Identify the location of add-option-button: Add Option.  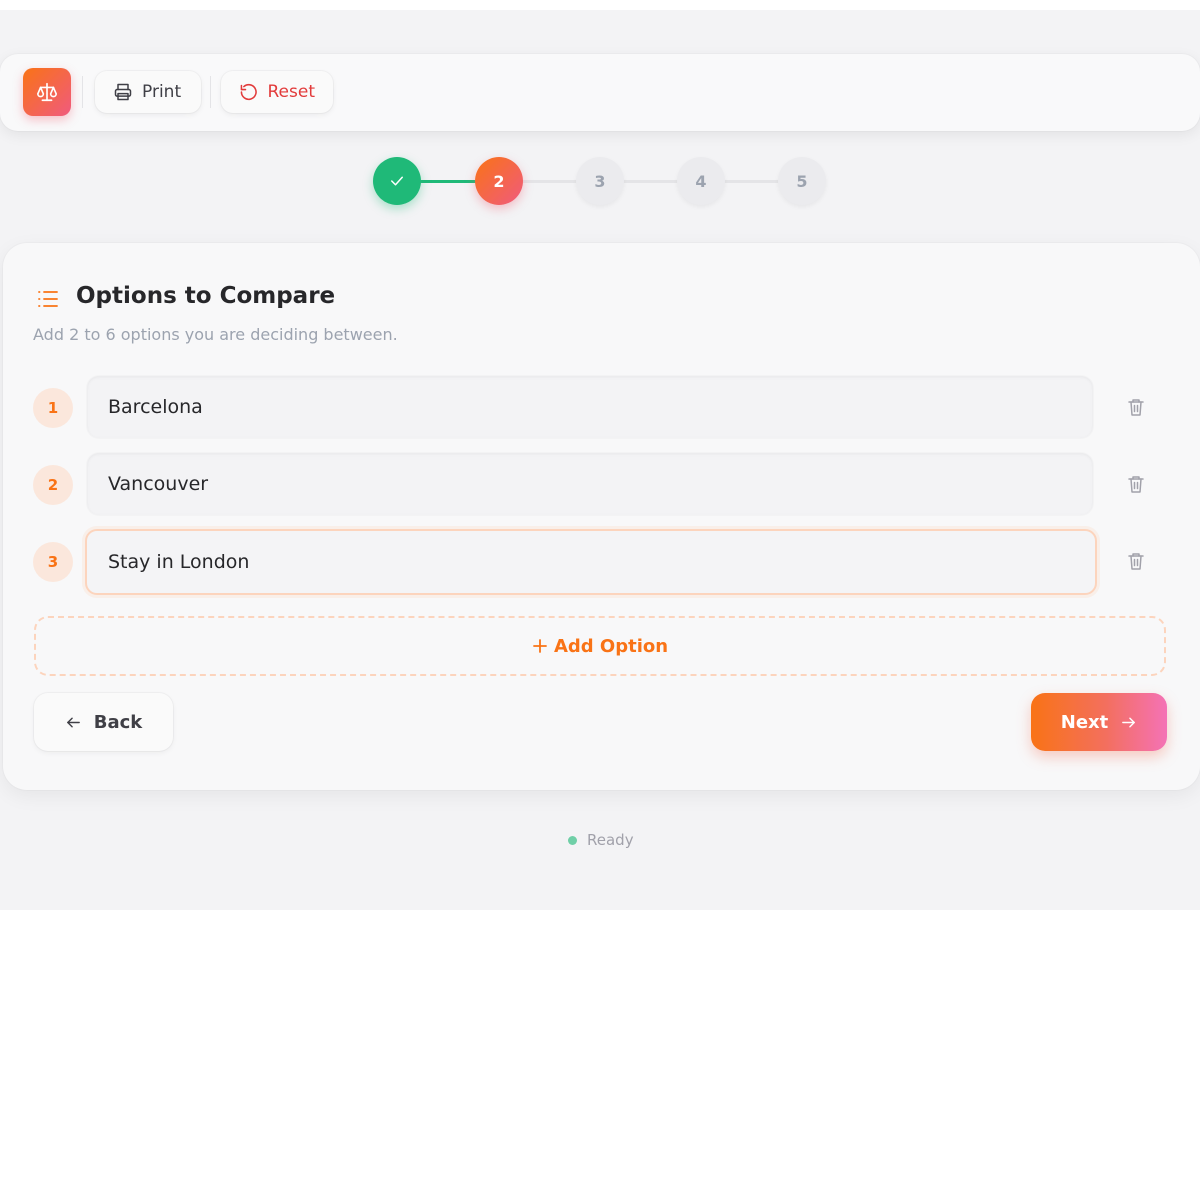
(600, 646).